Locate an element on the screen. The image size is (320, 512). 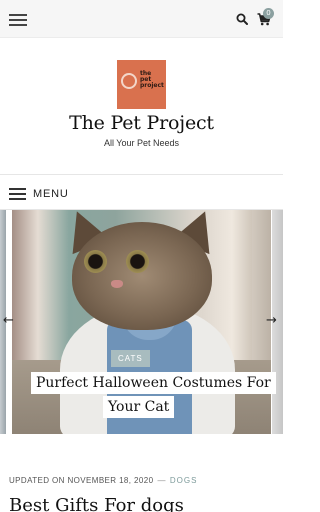
slider-prev-arrow-icon: ← is located at coordinates (8, 321).